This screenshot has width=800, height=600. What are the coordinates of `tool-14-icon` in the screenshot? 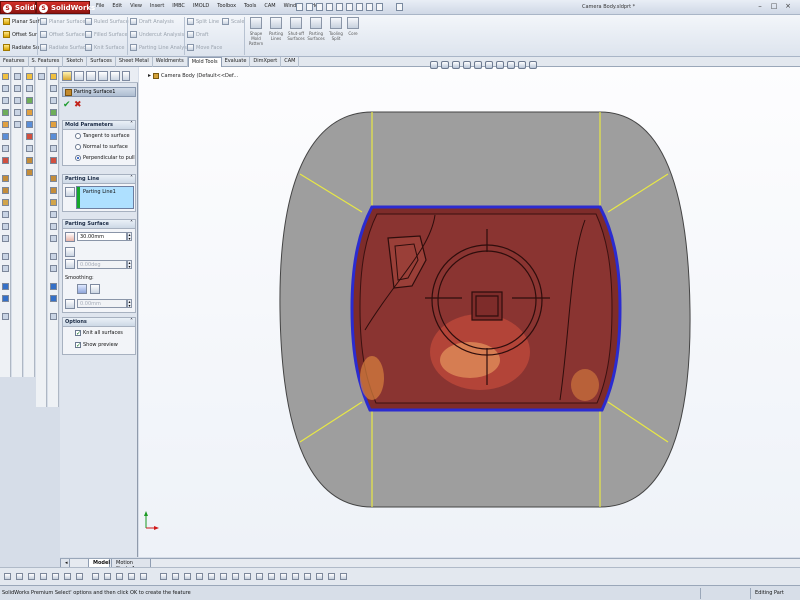 It's located at (175, 576).